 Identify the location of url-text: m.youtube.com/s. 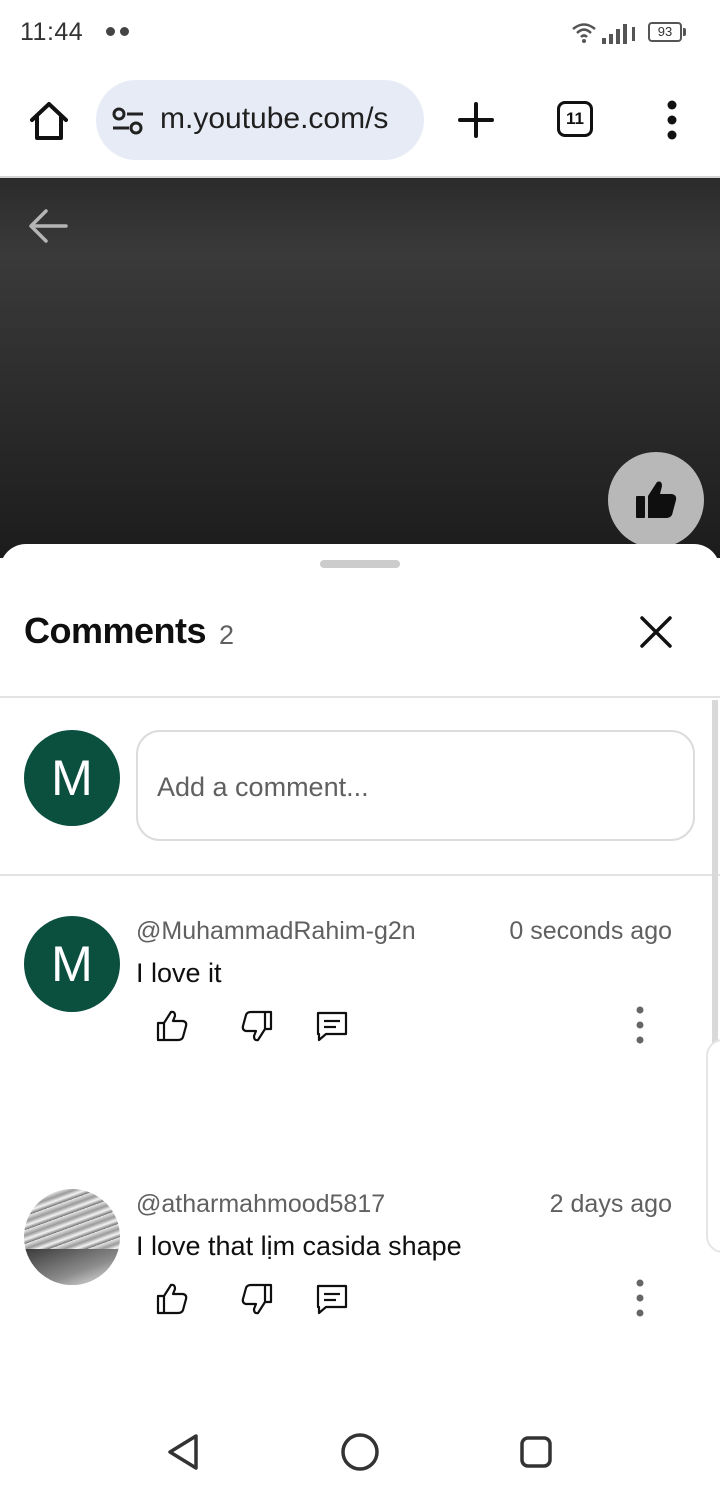
(274, 119).